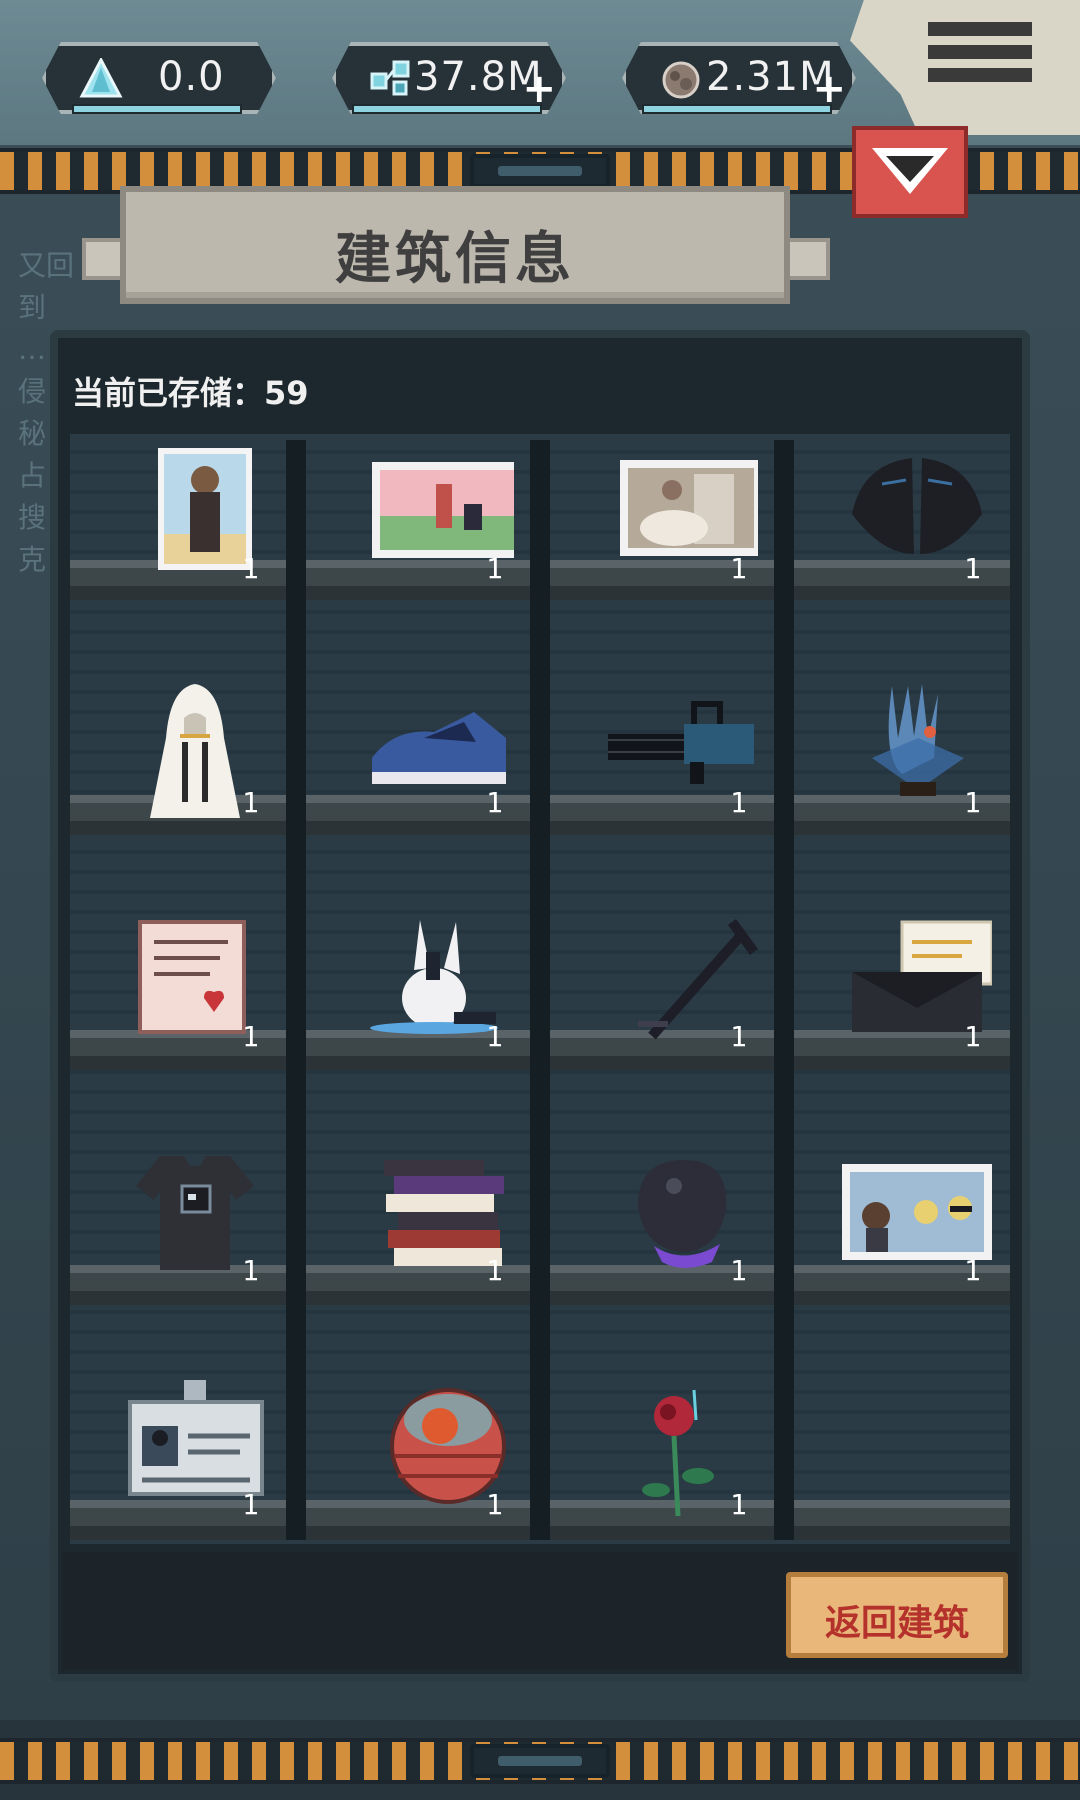  I want to click on hamburger-menu-icon, so click(980, 62).